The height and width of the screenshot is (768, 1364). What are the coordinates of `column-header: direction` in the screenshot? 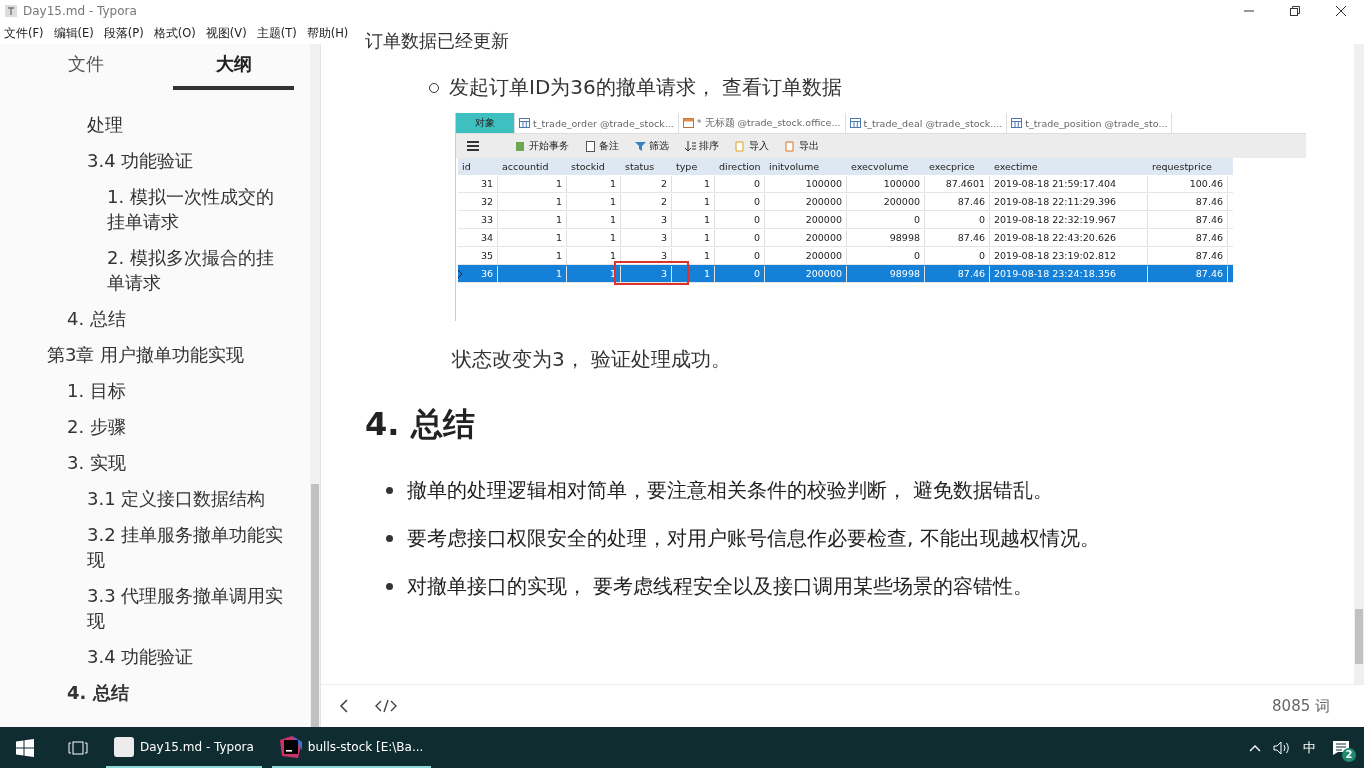 It's located at (740, 166).